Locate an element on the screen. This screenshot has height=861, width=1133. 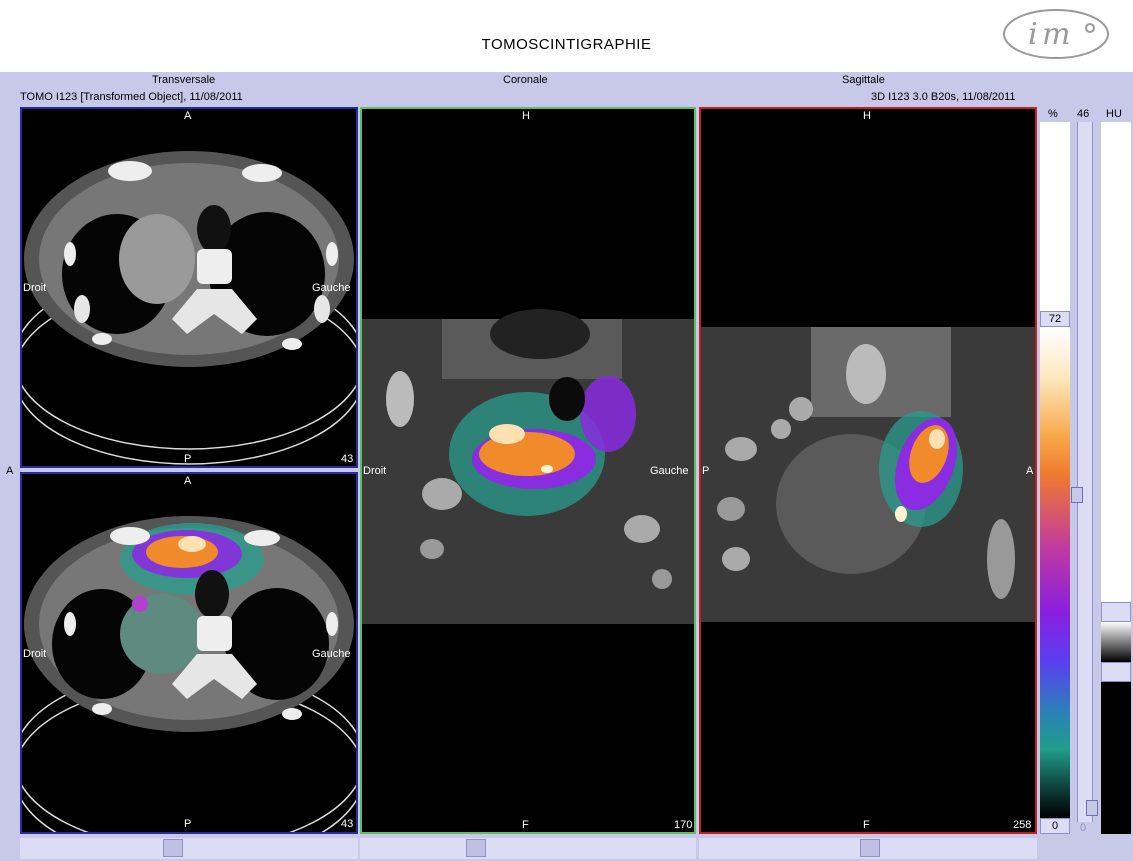
coronal-fused-image is located at coordinates (528, 466).